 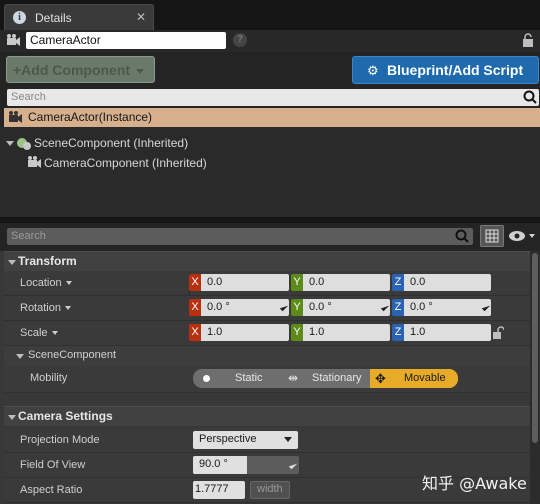 I want to click on category-transform: Transform, so click(x=267, y=261).